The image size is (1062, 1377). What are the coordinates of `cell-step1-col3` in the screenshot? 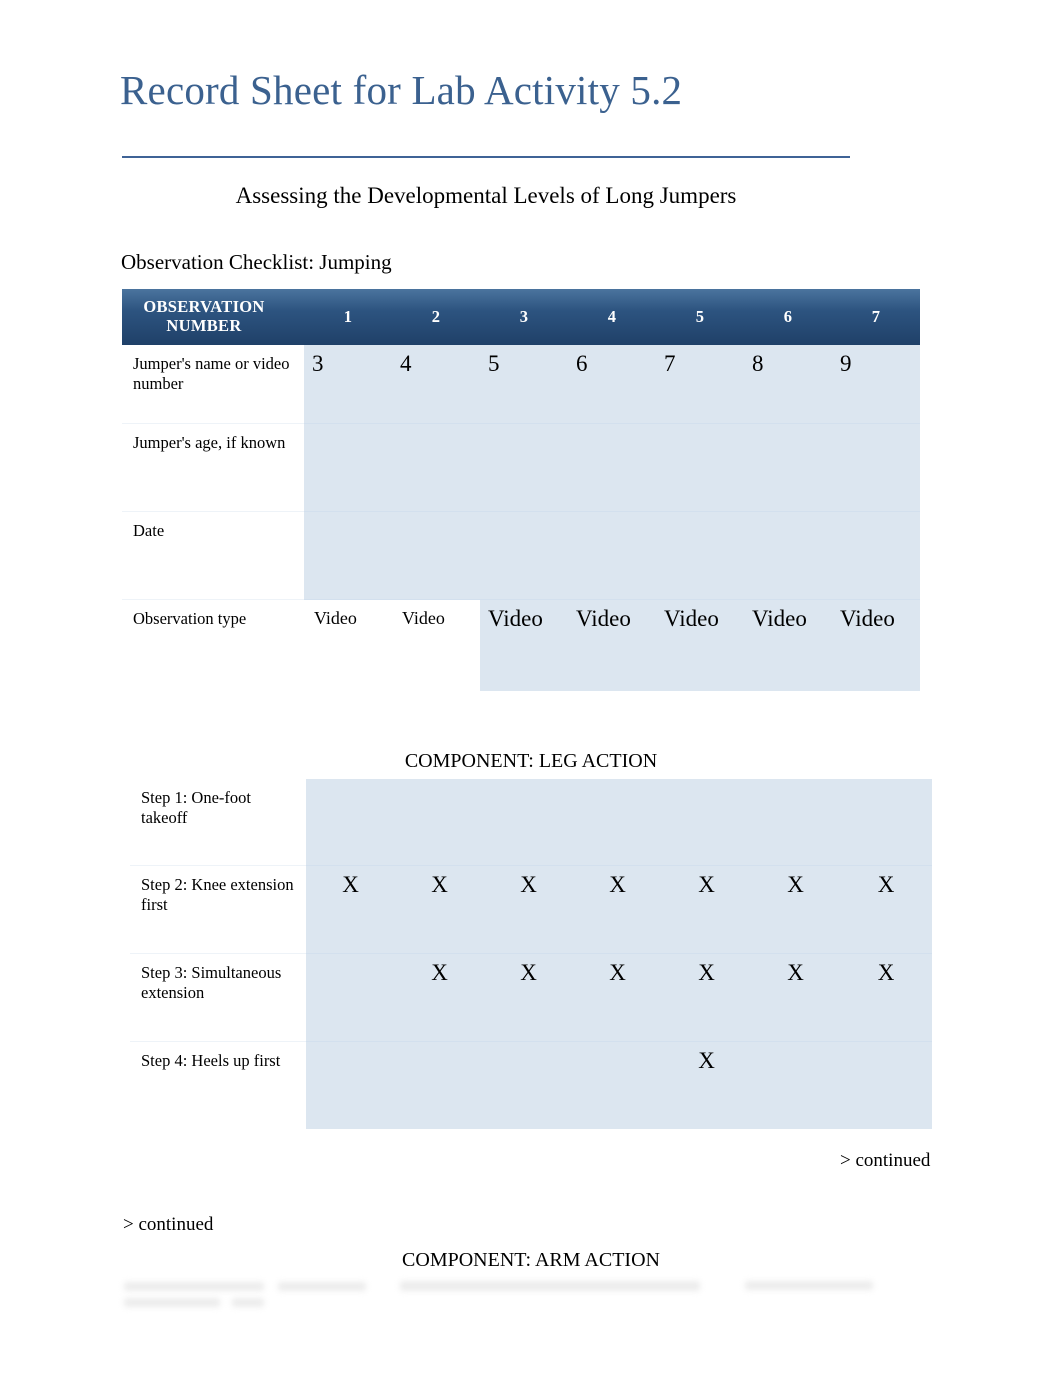 It's located at (528, 822).